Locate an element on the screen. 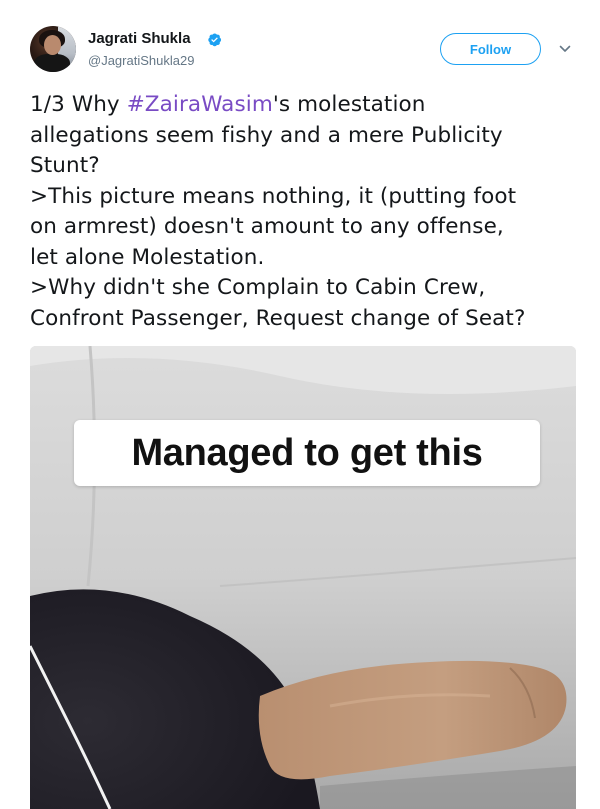 This screenshot has height=809, width=600. media-caption-overlay: Managed to get this is located at coordinates (307, 453).